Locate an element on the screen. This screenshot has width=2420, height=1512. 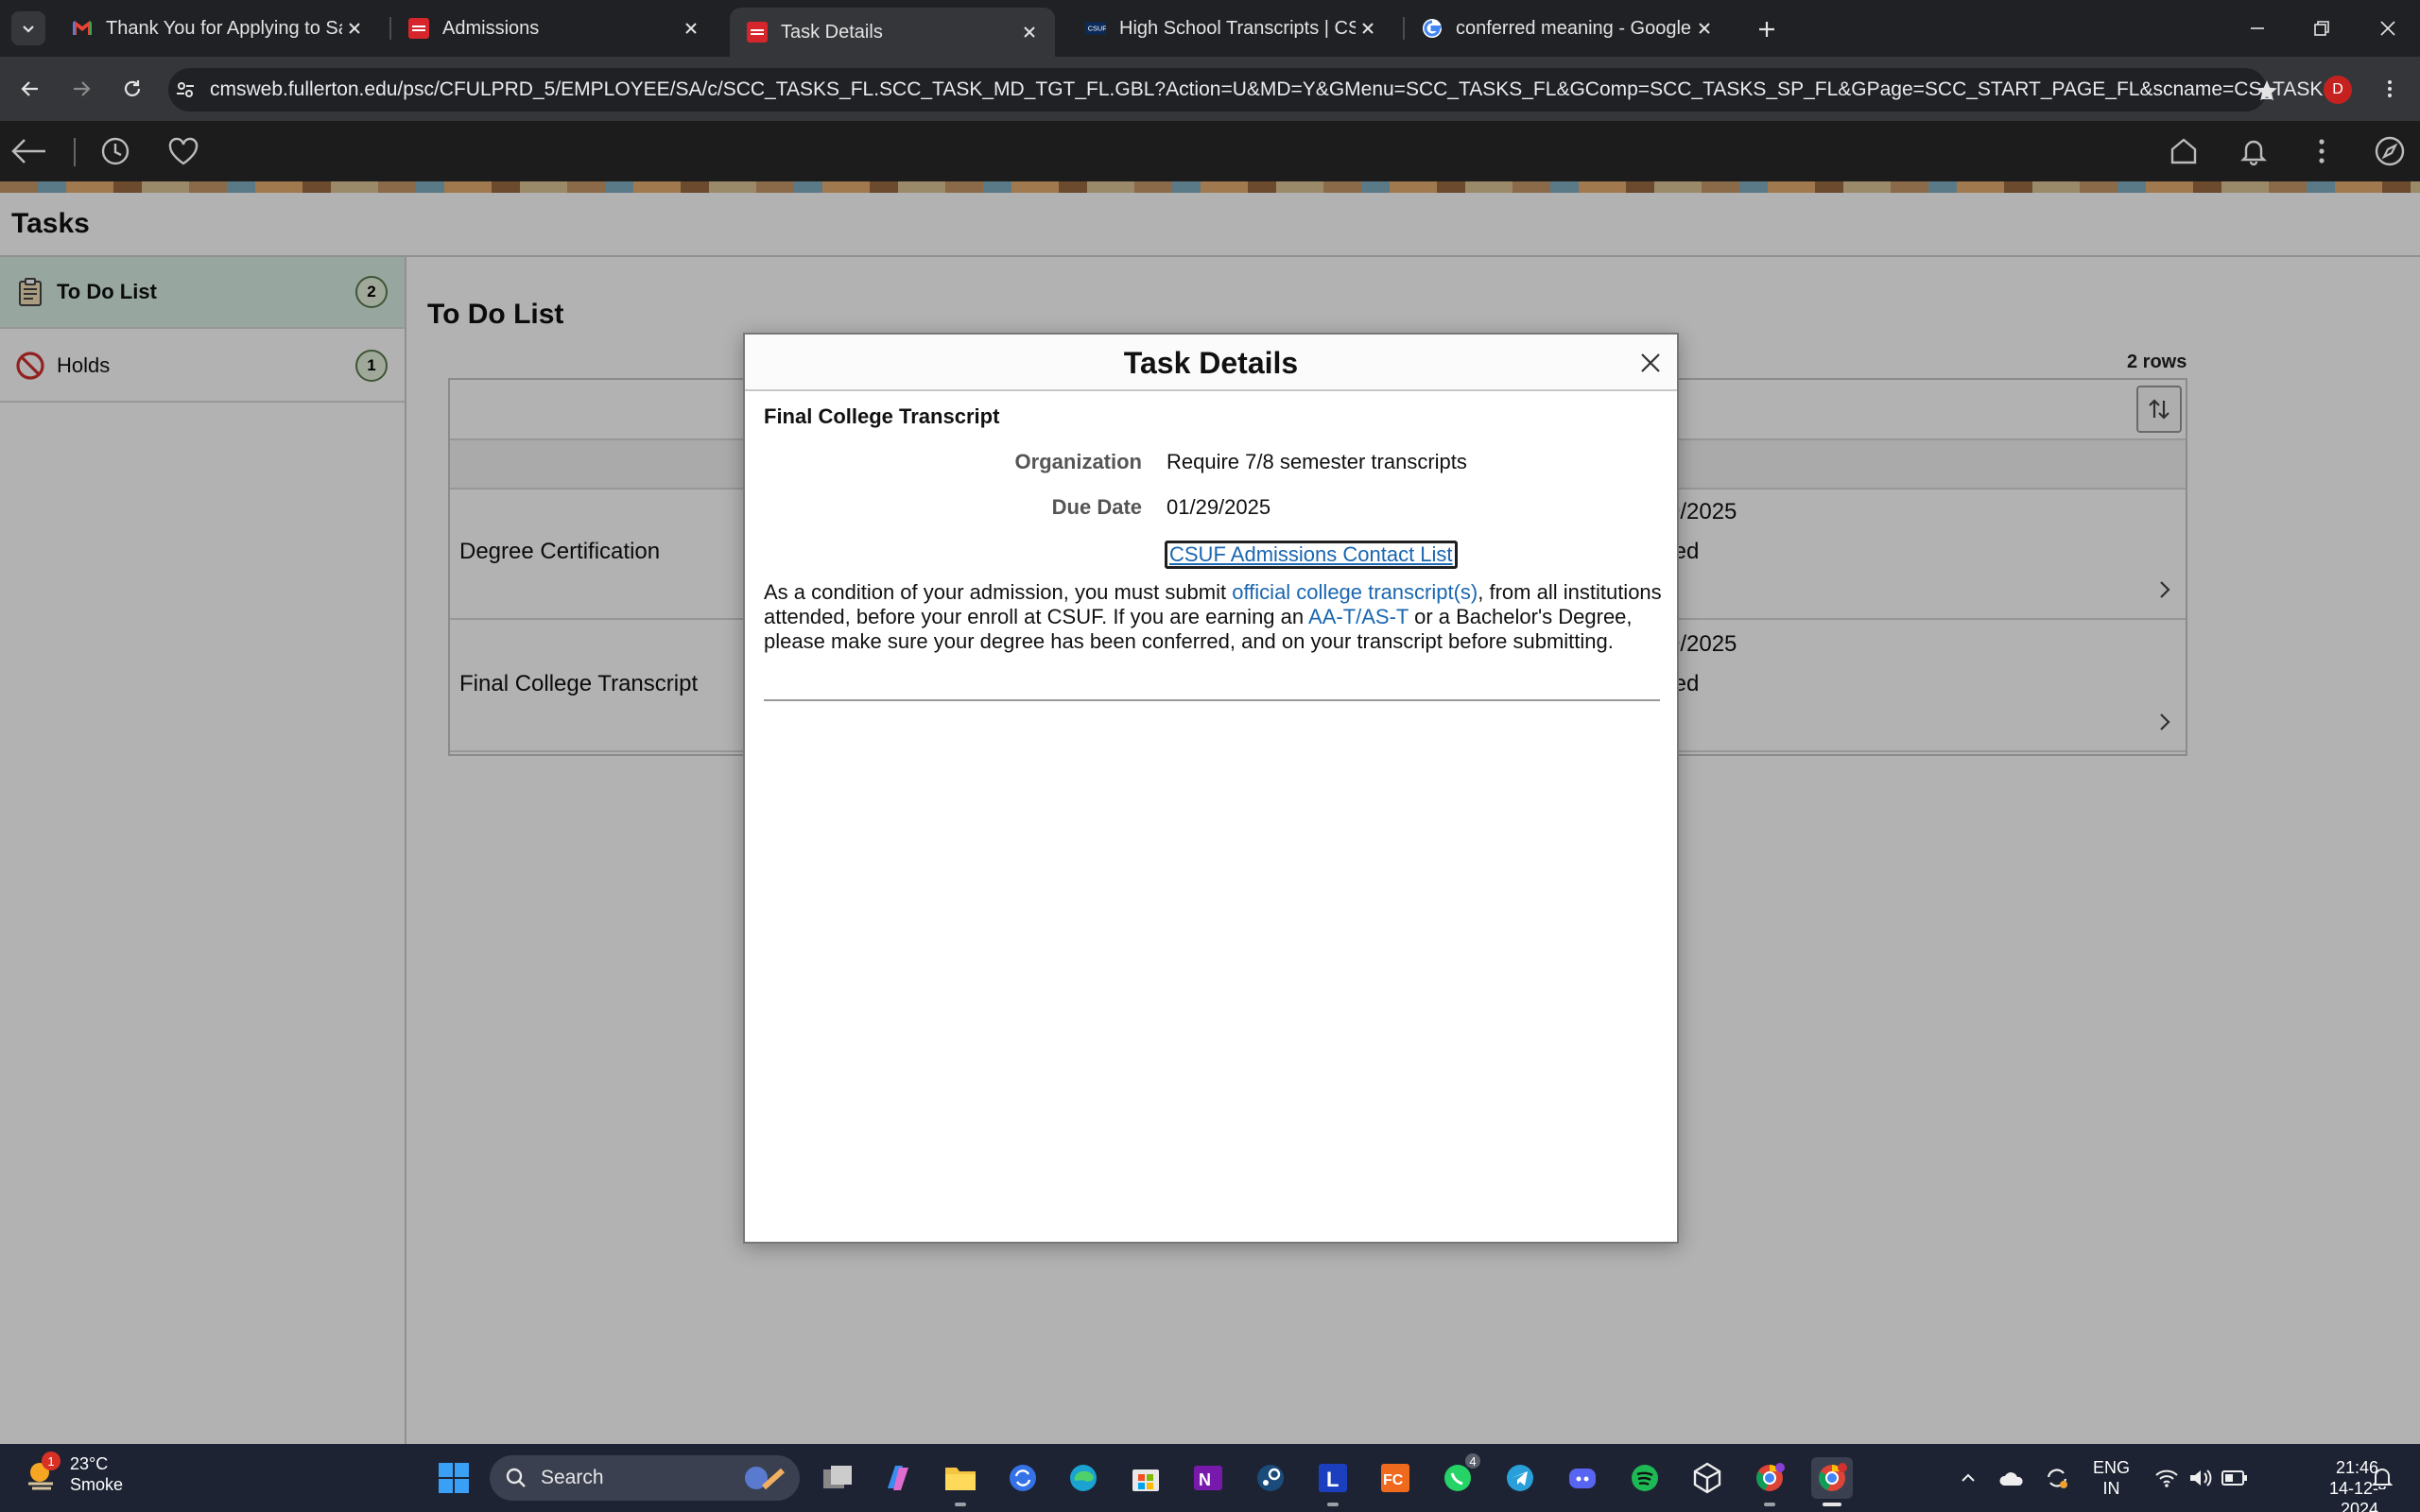
contact-list-link: CSUF Admissions Contact List is located at coordinates (1311, 555).